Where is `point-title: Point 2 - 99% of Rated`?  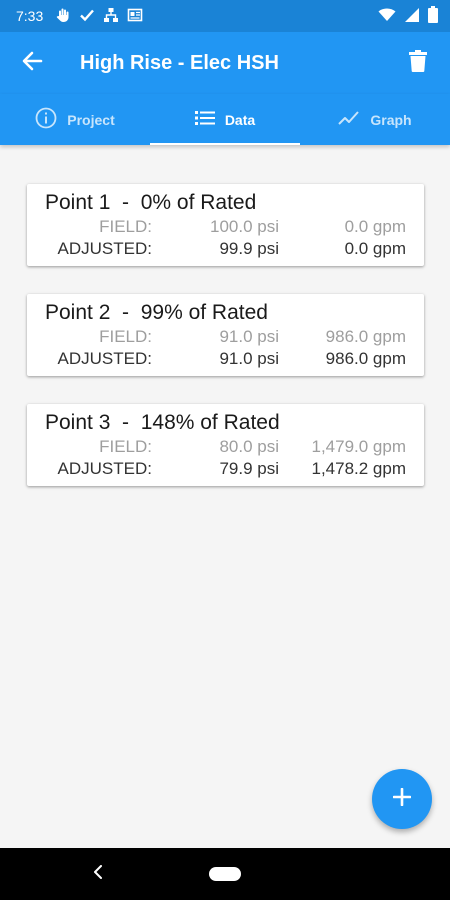 point-title: Point 2 - 99% of Rated is located at coordinates (156, 312).